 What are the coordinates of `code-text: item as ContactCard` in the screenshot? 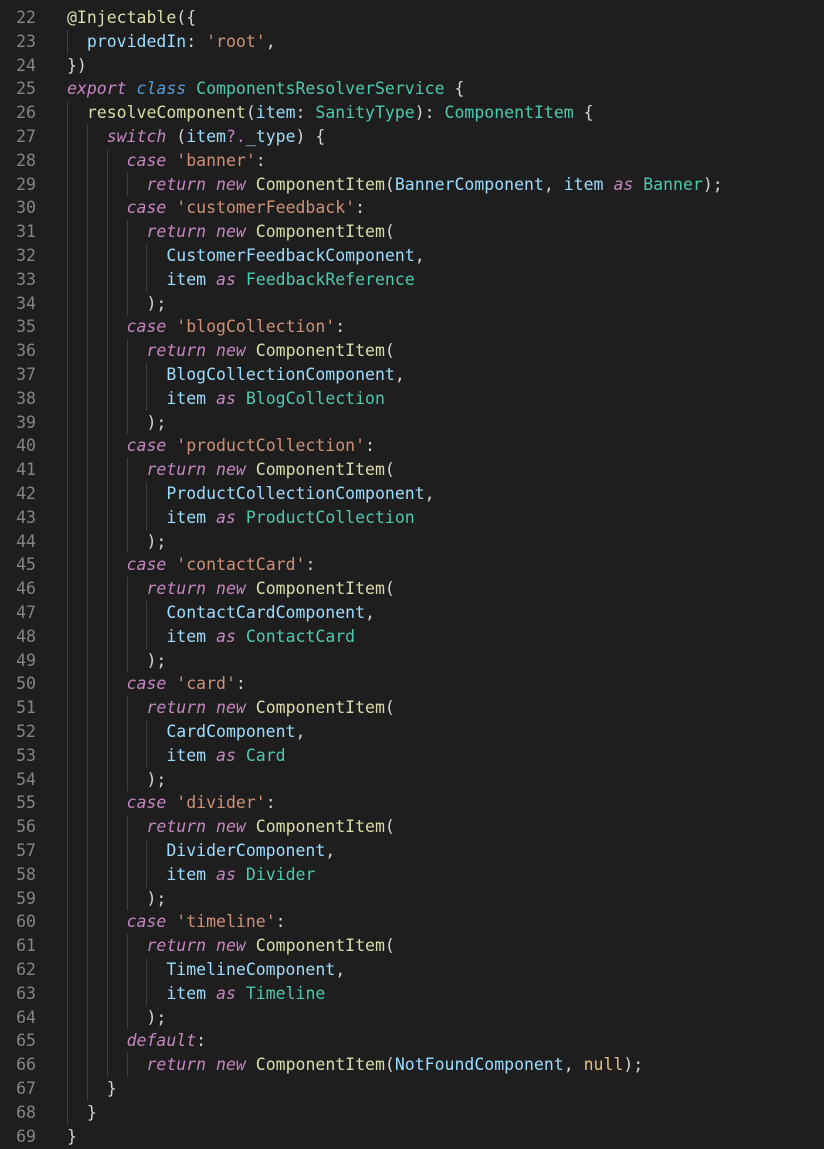 It's located at (211, 637).